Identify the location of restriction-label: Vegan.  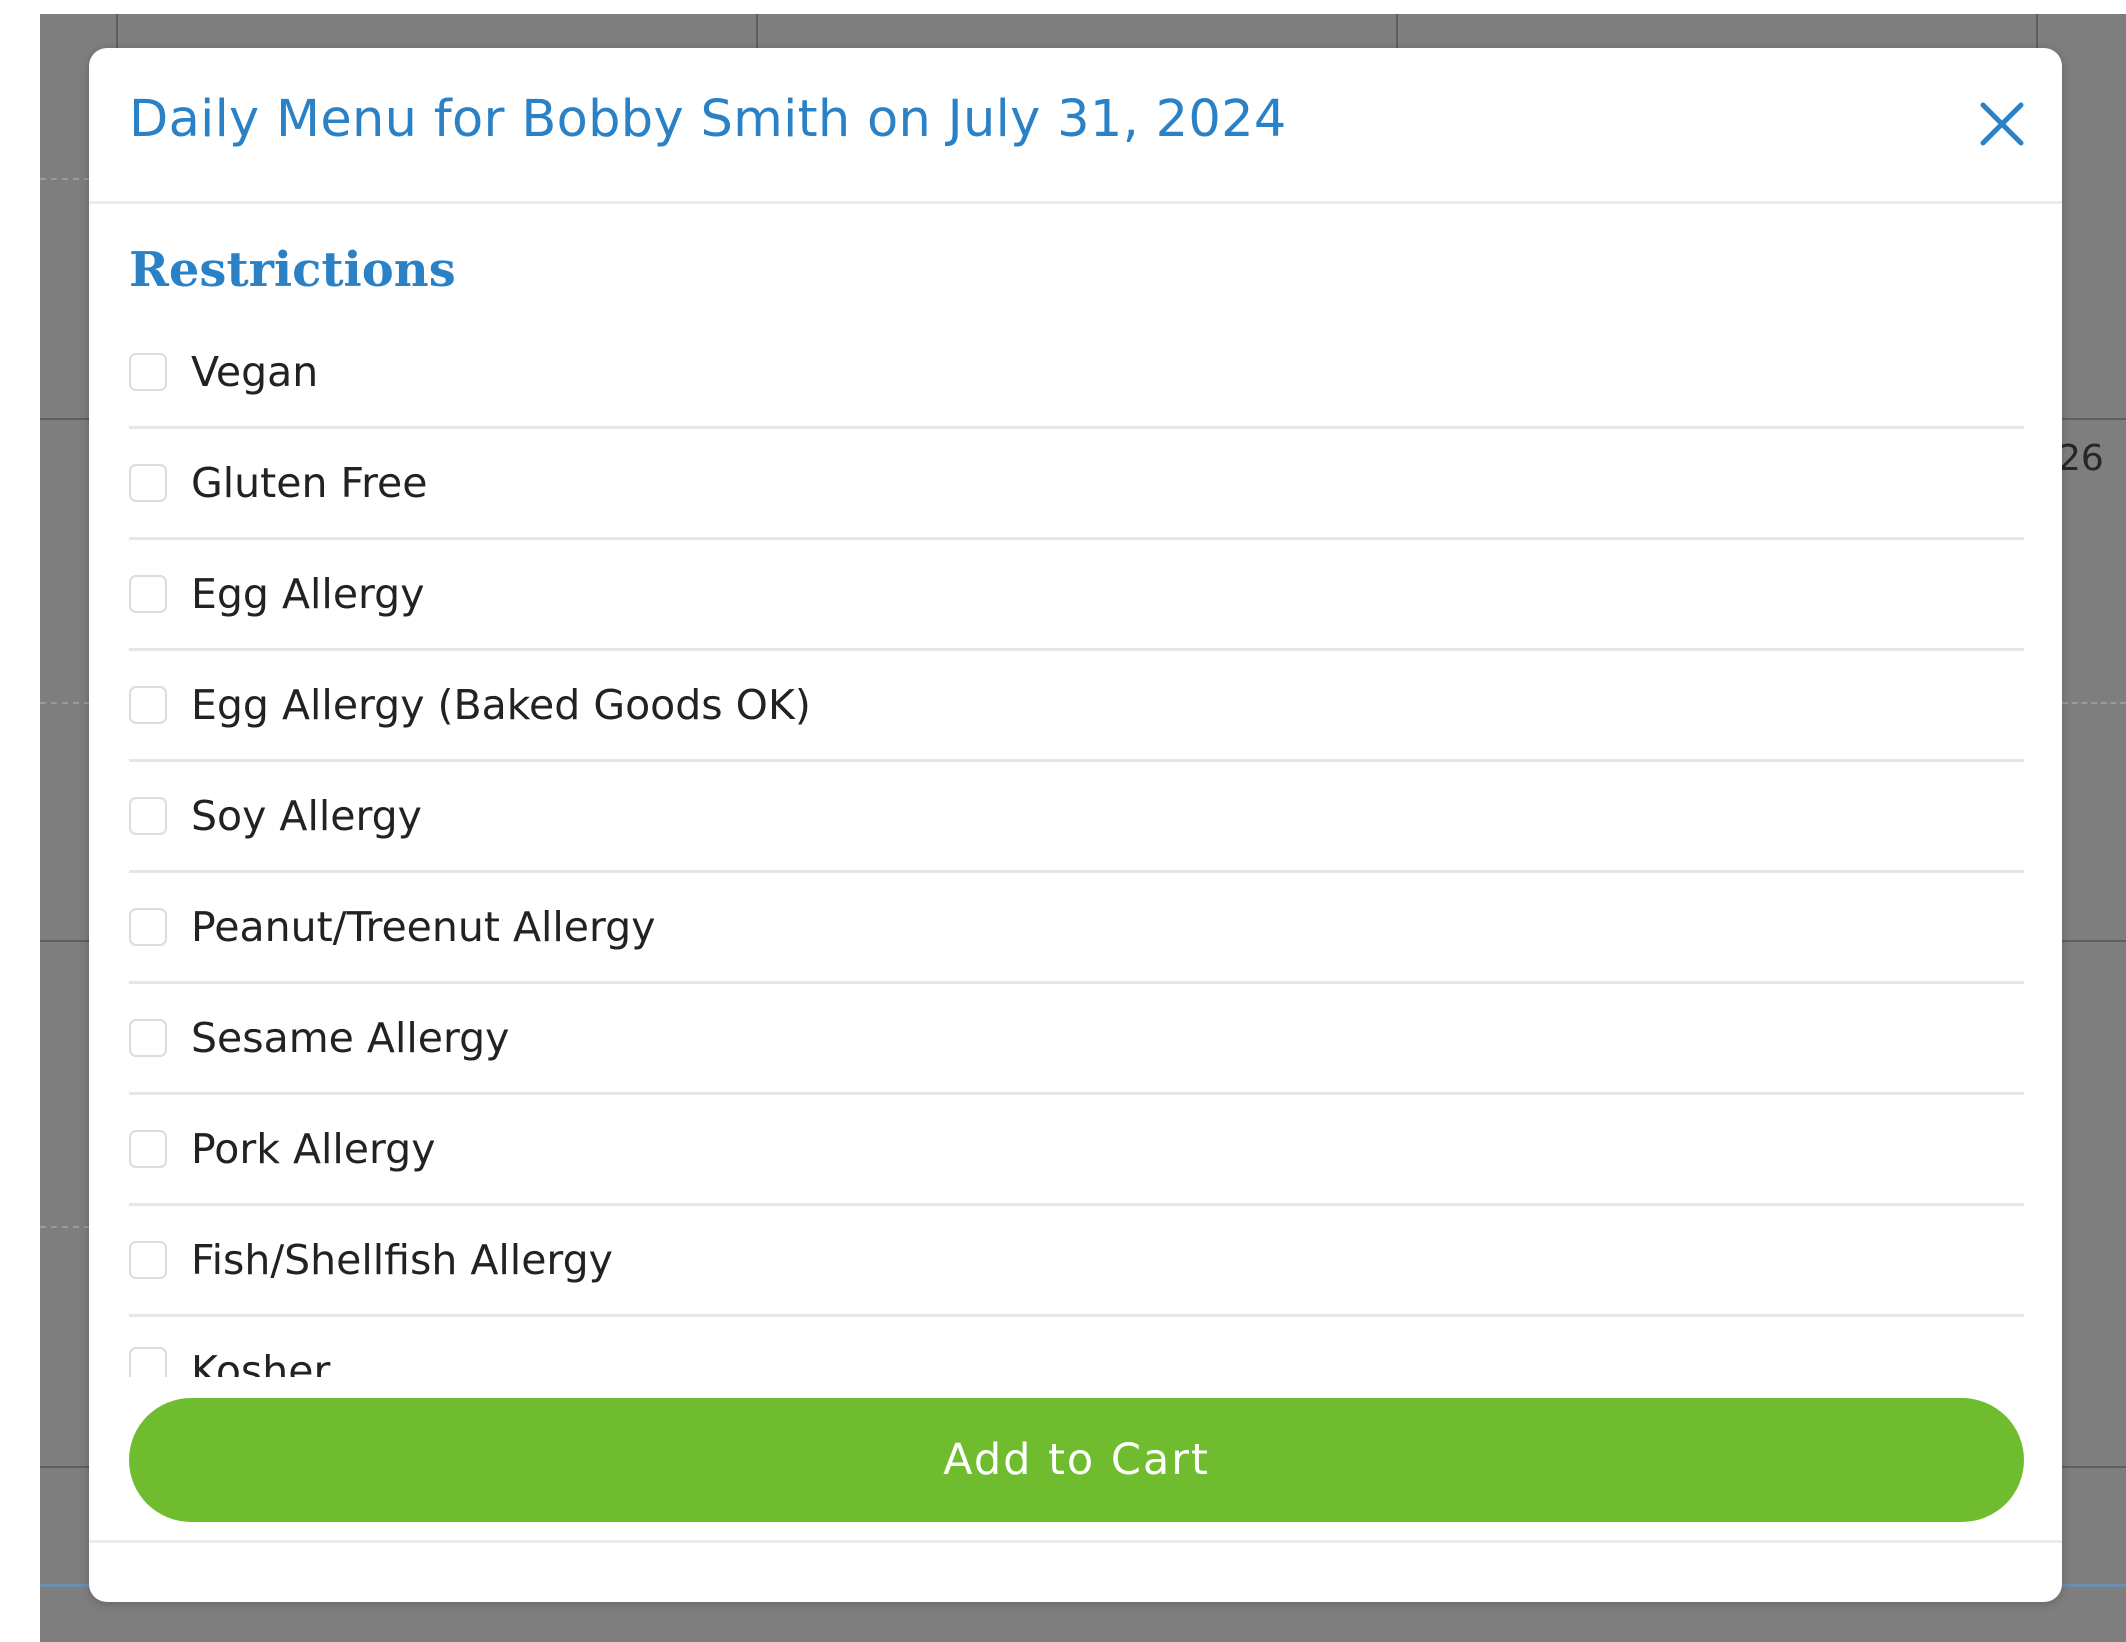
(255, 372).